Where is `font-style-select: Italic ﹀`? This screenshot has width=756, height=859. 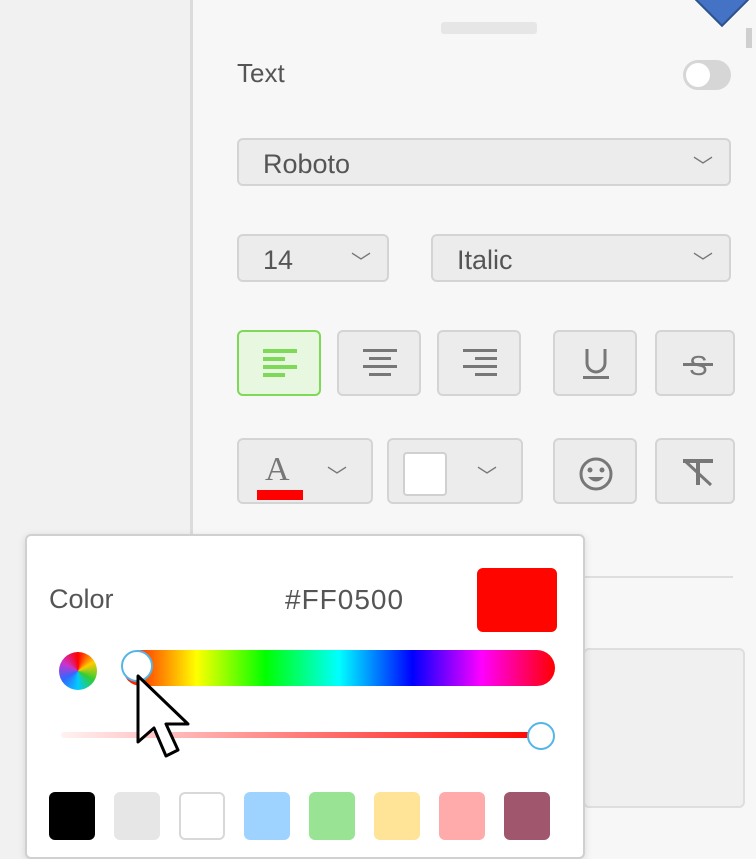
font-style-select: Italic ﹀ is located at coordinates (581, 258).